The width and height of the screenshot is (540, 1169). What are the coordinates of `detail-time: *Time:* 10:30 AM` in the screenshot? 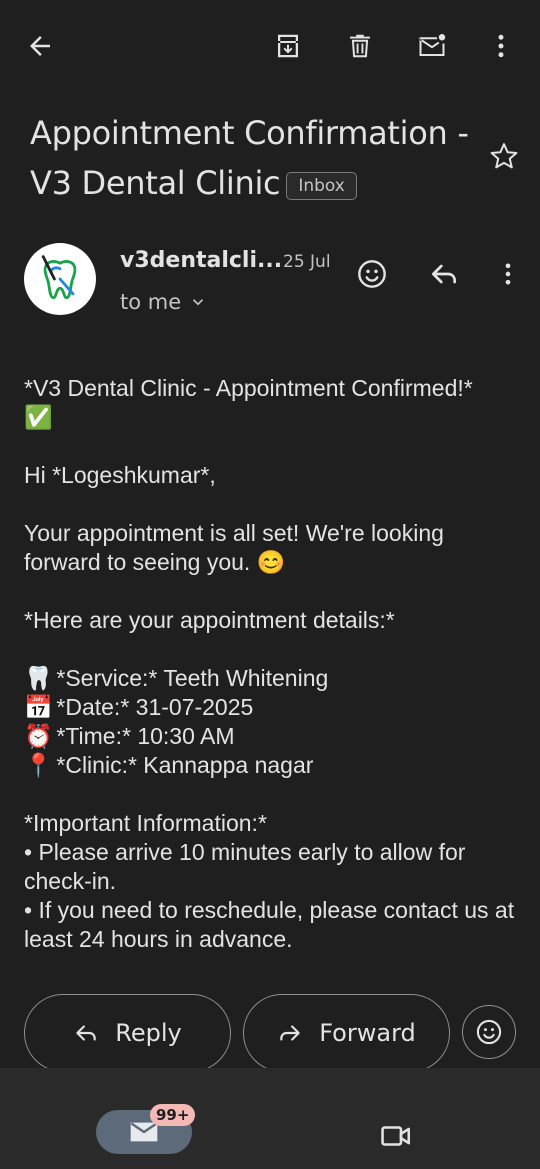 It's located at (145, 736).